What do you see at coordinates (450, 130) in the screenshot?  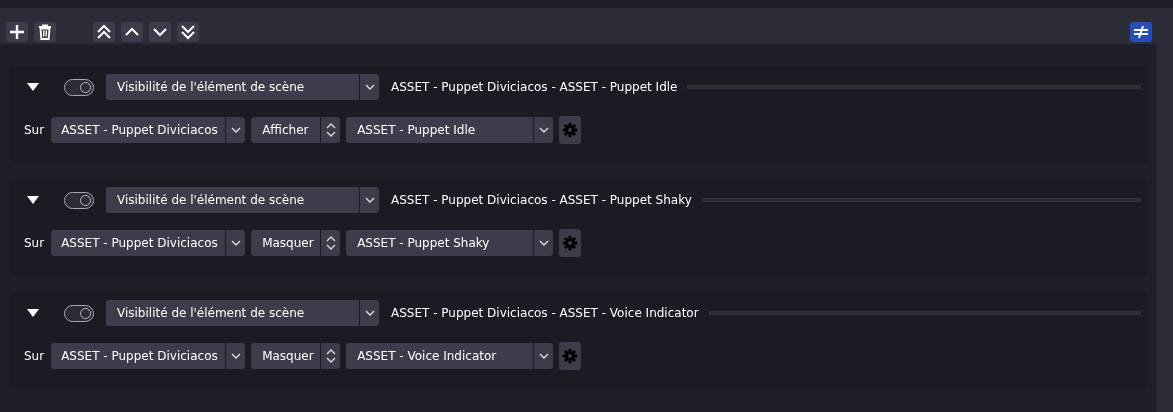 I see `source-dropdown: ASSET - Puppet Idle` at bounding box center [450, 130].